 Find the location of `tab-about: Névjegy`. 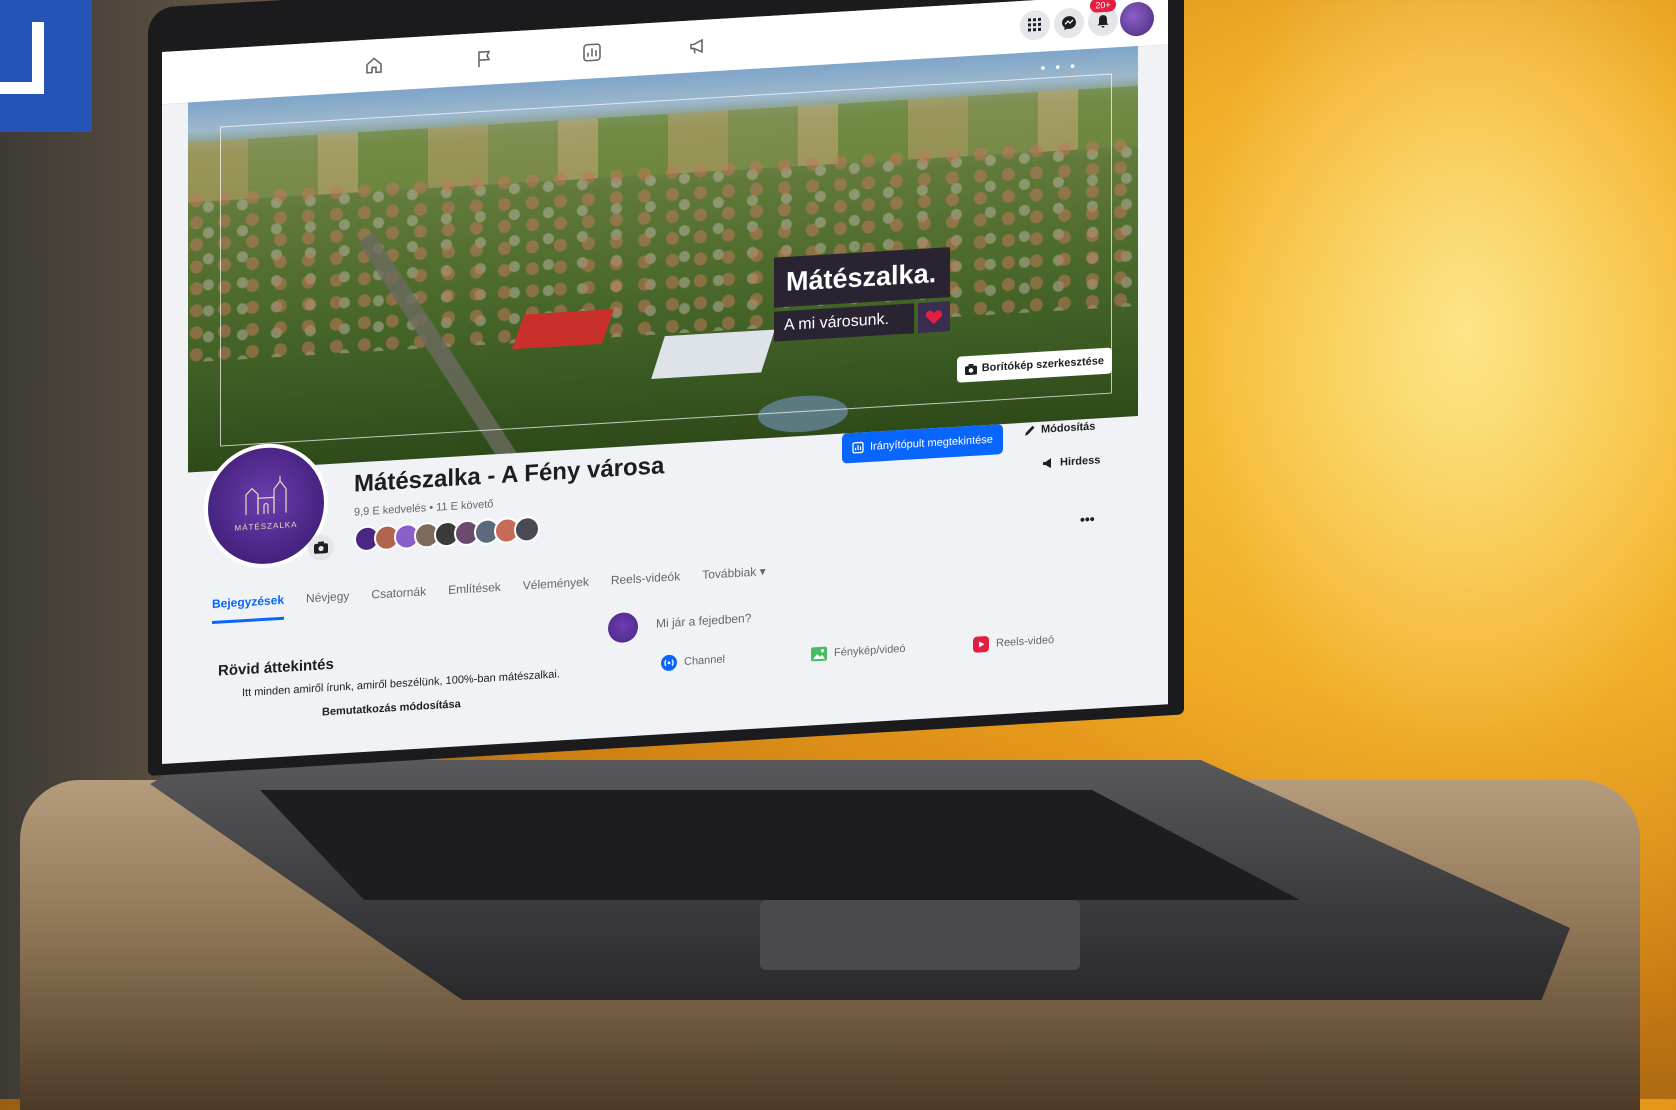

tab-about: Névjegy is located at coordinates (327, 604).